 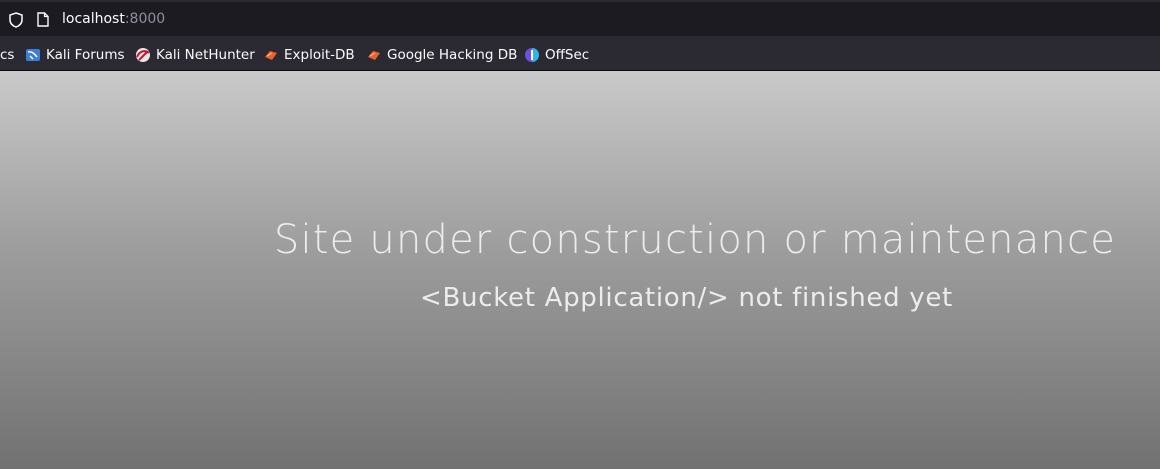 What do you see at coordinates (694, 240) in the screenshot?
I see `page-headline: Site under construction or maintenance` at bounding box center [694, 240].